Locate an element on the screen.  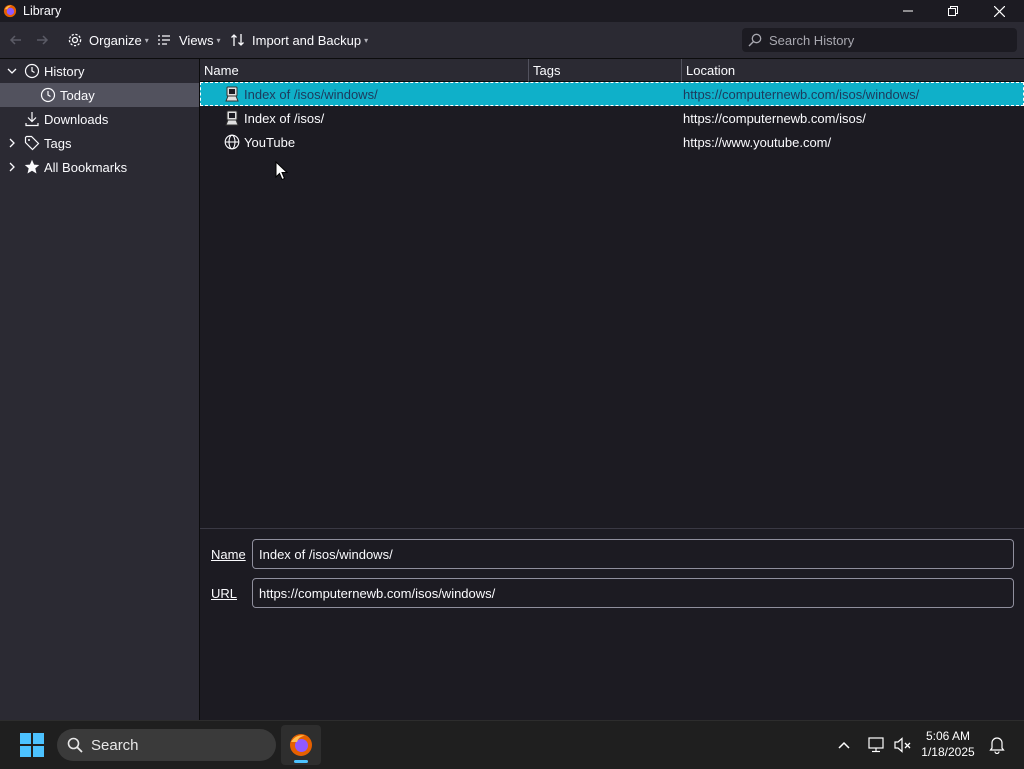
sidebar-item-all-bookmarks: All Bookmarks is located at coordinates (99, 167).